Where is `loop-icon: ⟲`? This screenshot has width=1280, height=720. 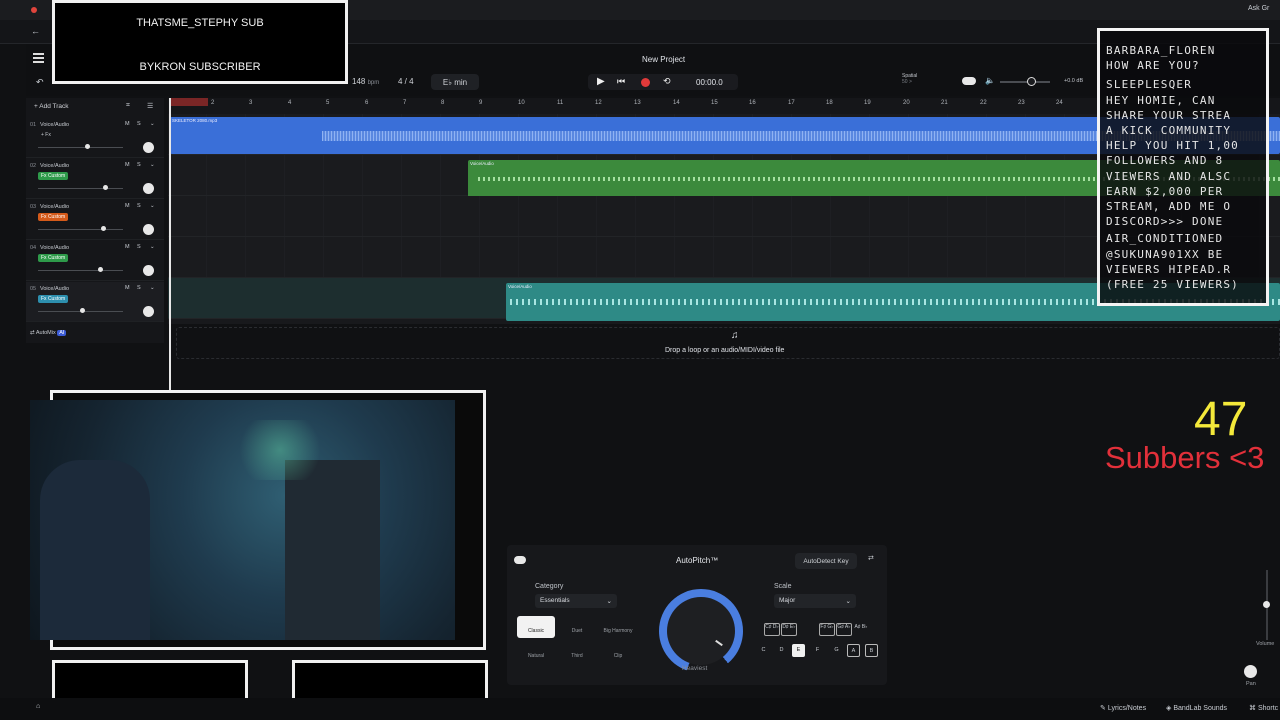
loop-icon: ⟲ is located at coordinates (667, 81).